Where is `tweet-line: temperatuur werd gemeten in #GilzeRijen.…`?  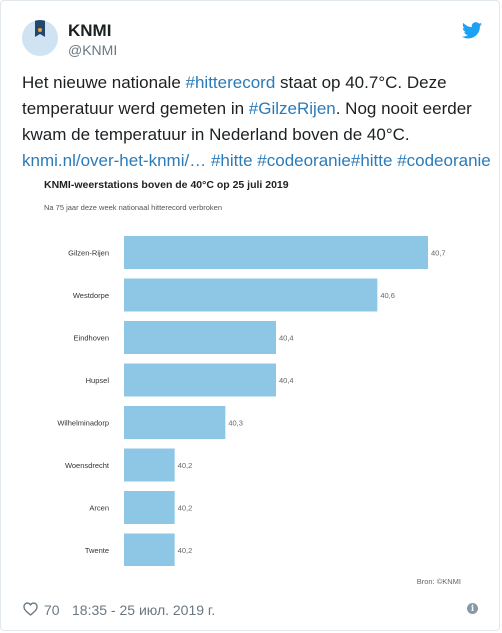
tweet-line: temperatuur werd gemeten in #GilzeRijen.… is located at coordinates (253, 109).